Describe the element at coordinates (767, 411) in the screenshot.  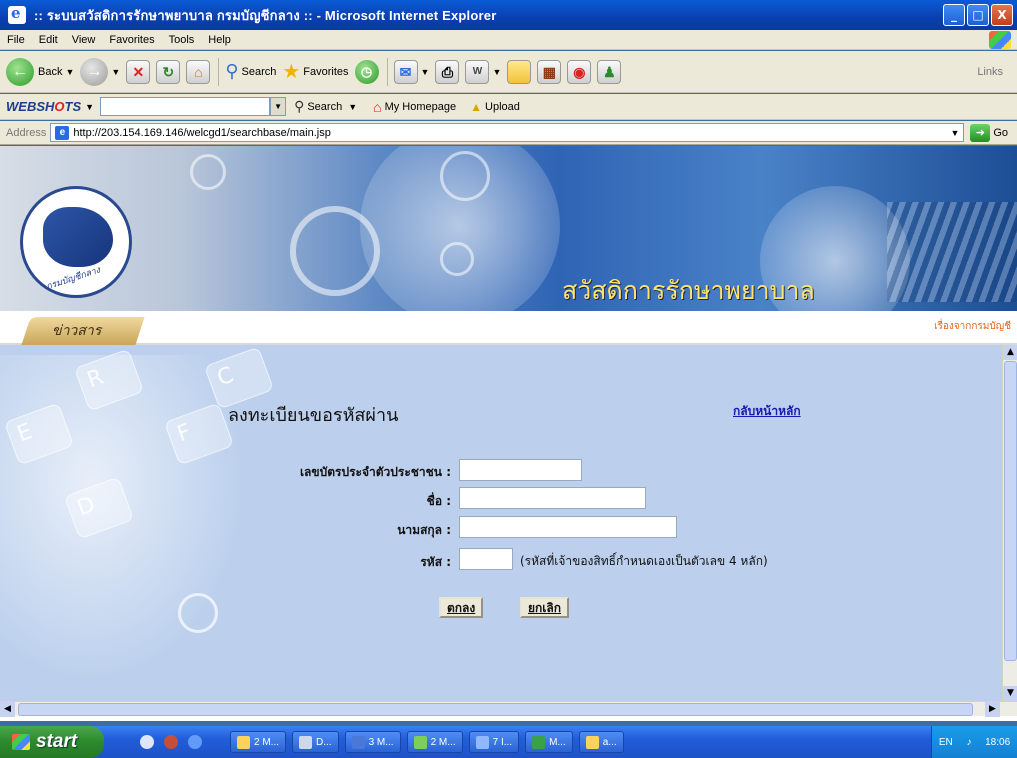
I see `back-to-home-link: กลับหน้าหลัก` at that location.